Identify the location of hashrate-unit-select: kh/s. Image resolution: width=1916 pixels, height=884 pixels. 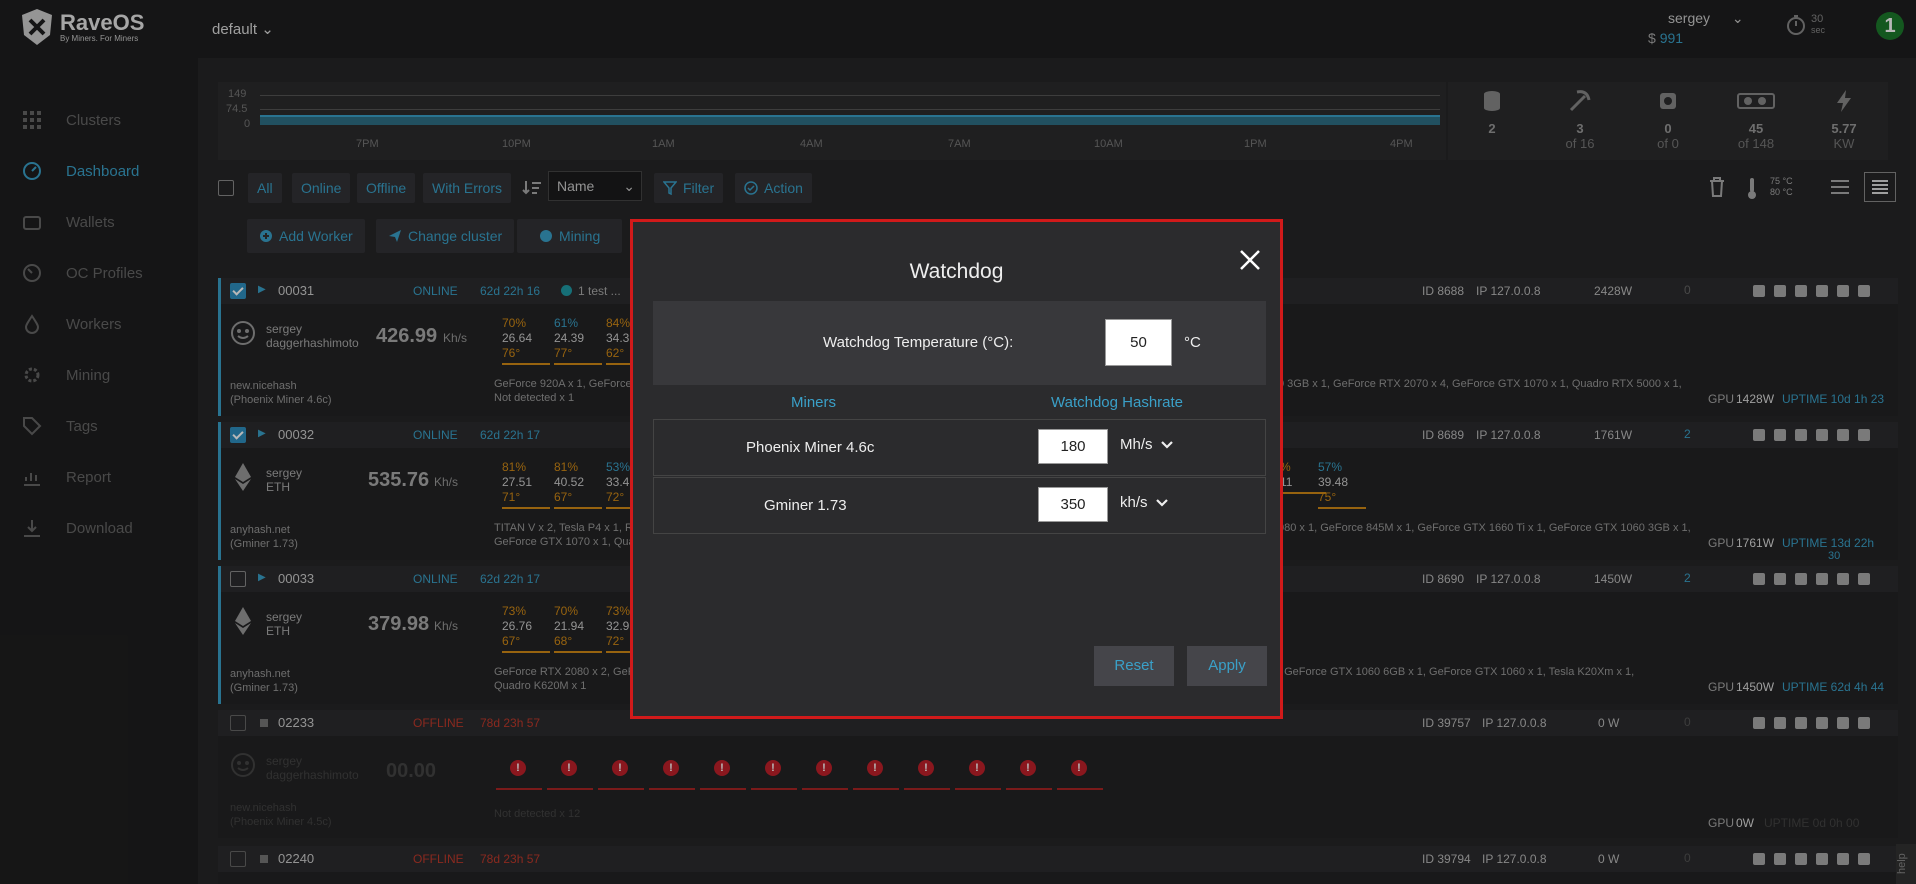
(1144, 502).